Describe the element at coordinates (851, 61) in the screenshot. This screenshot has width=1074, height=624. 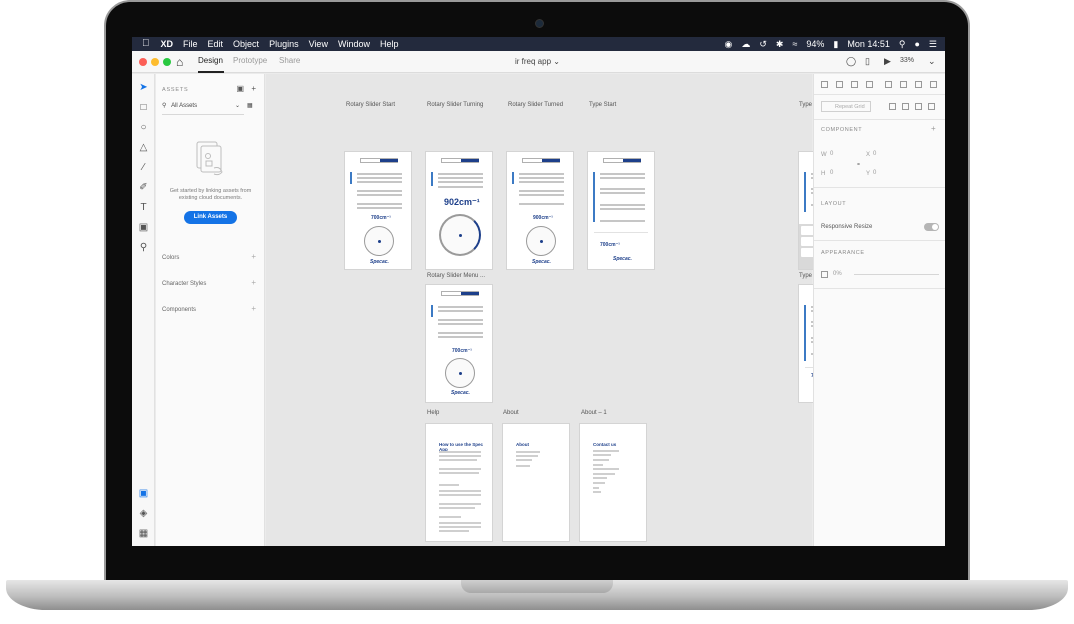
I see `user-icon: ◯` at that location.